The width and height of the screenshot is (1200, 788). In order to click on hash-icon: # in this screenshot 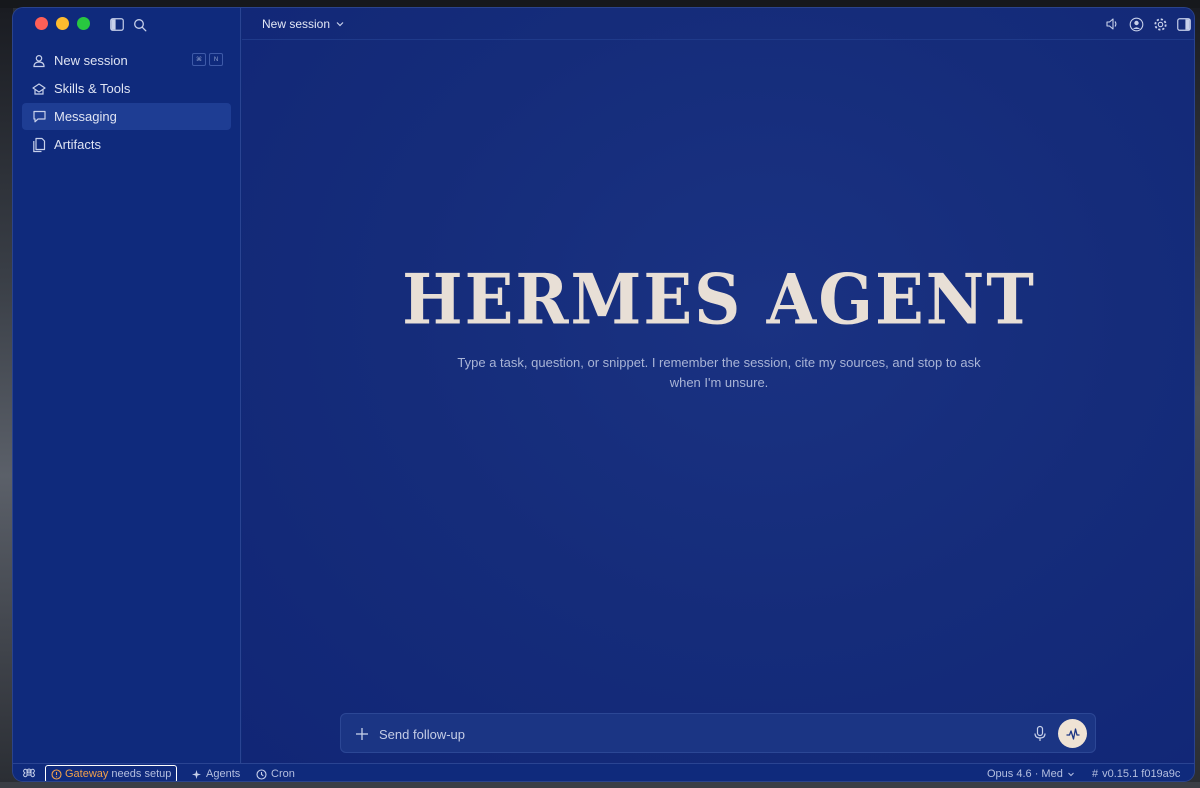, I will do `click(1095, 774)`.